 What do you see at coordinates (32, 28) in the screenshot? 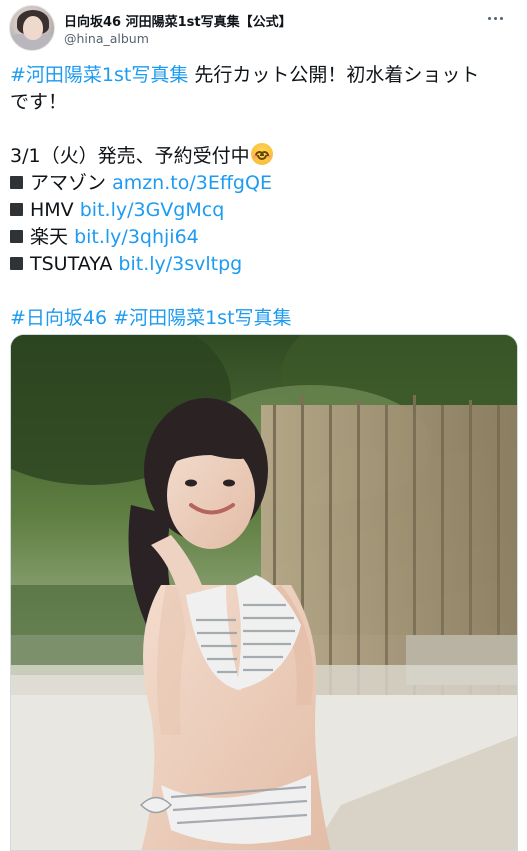
I see `avatar` at bounding box center [32, 28].